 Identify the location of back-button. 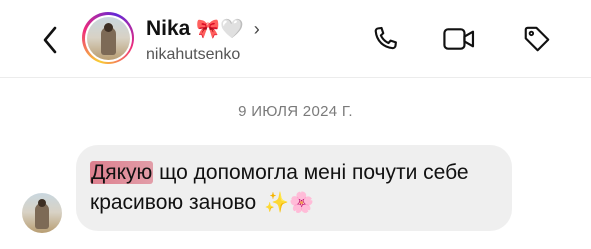
(50, 40).